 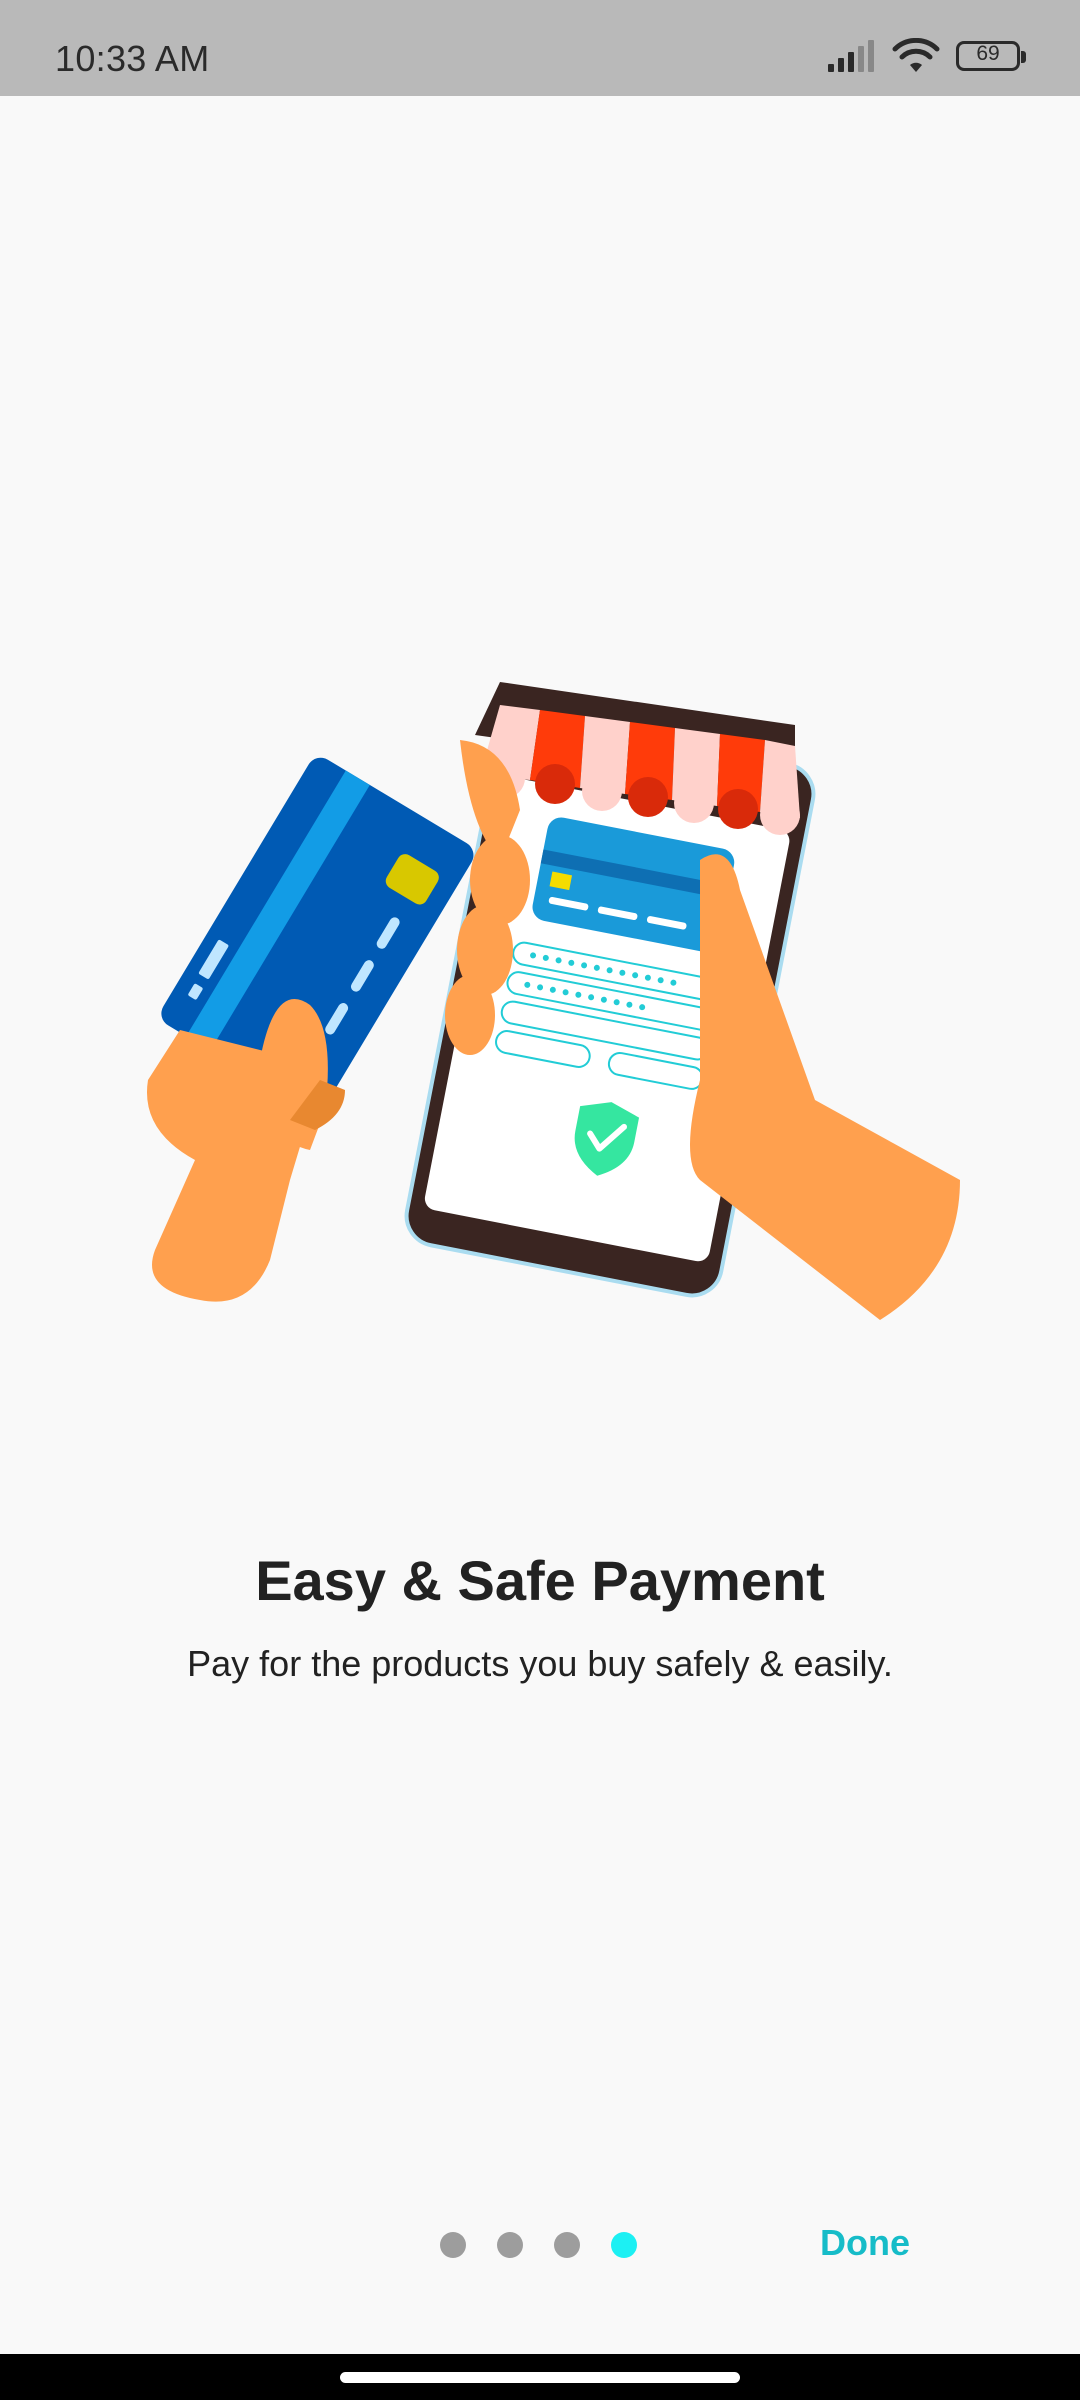 I want to click on status-bar: 10:33 AM 69, so click(x=540, y=48).